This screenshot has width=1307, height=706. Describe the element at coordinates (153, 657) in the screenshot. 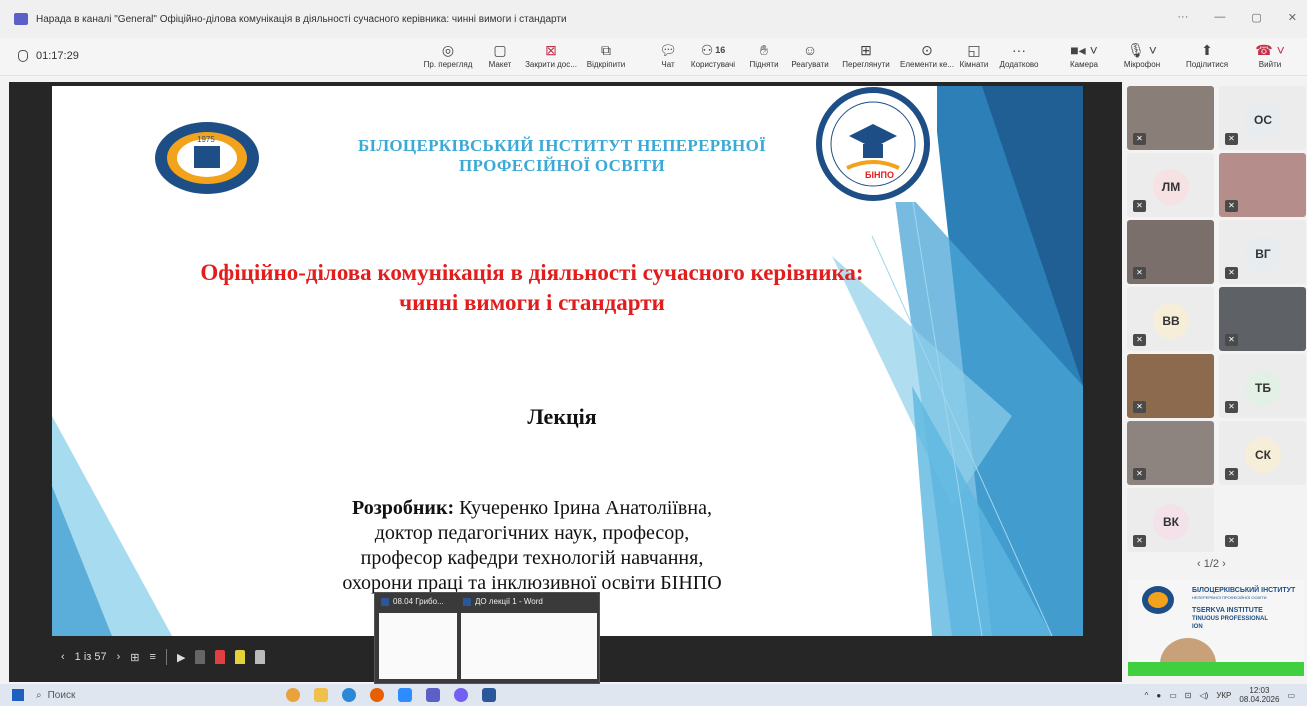

I see `settings-sliders-icon: ≡` at that location.